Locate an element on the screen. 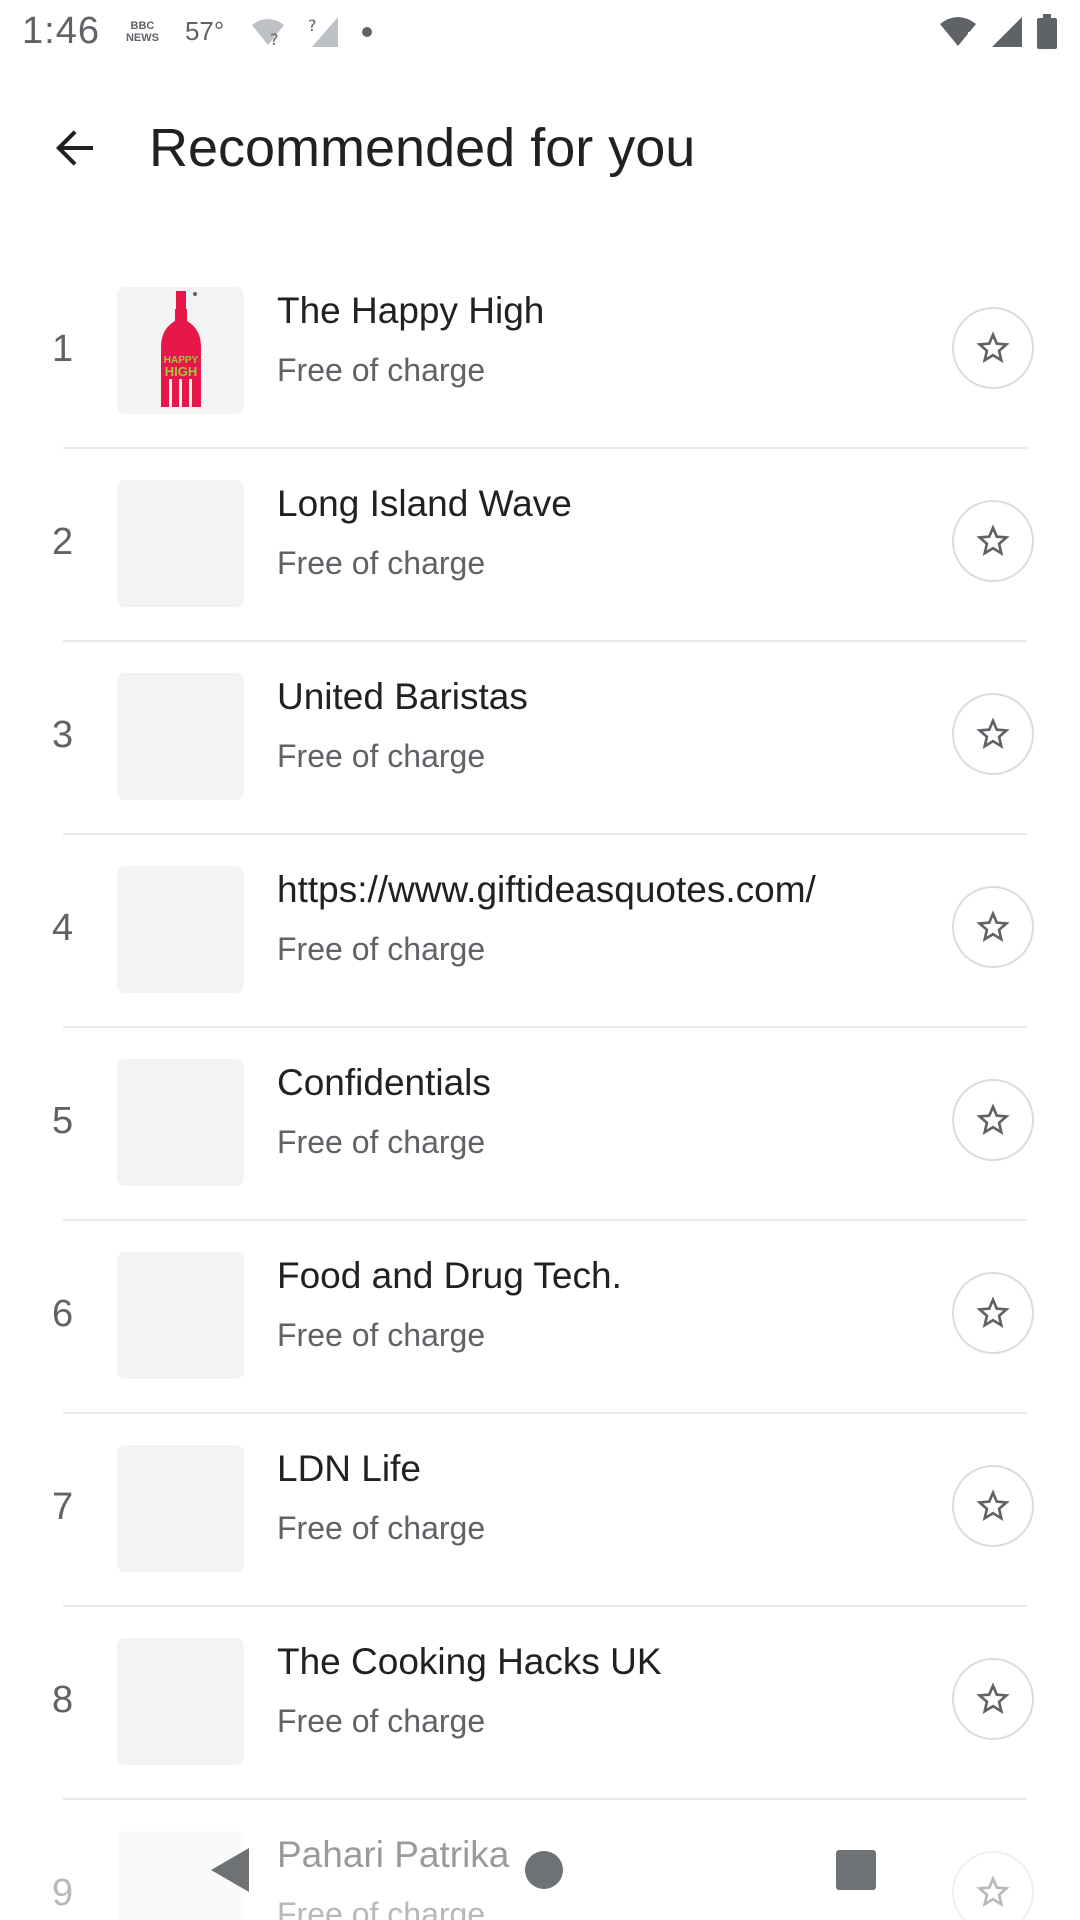 The width and height of the screenshot is (1080, 1920). item-name: Confidentials is located at coordinates (384, 1082).